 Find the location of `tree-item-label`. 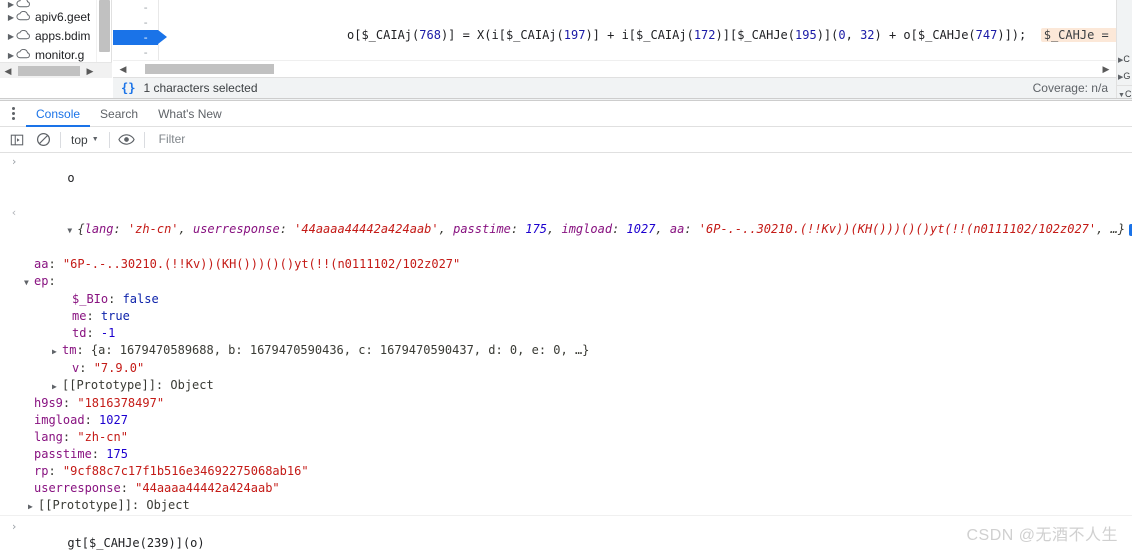

tree-item-label is located at coordinates (36, 4).